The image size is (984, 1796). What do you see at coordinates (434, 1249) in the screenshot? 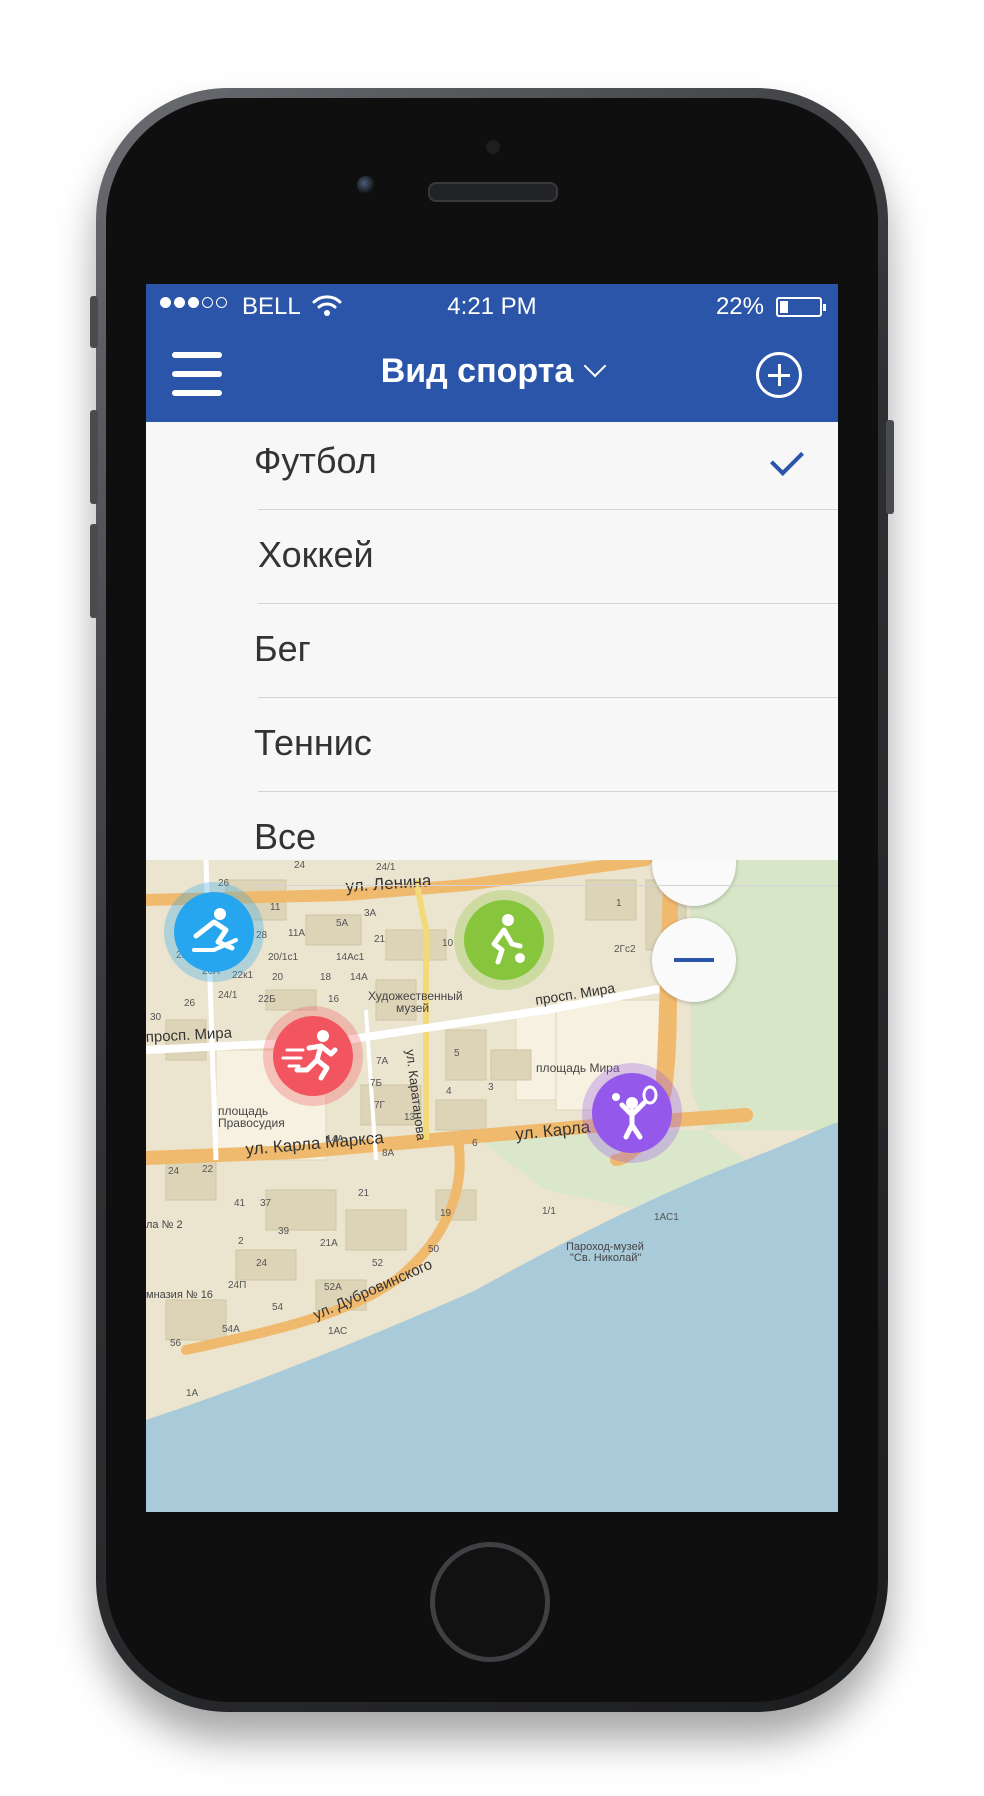
I see `house-number: 50` at bounding box center [434, 1249].